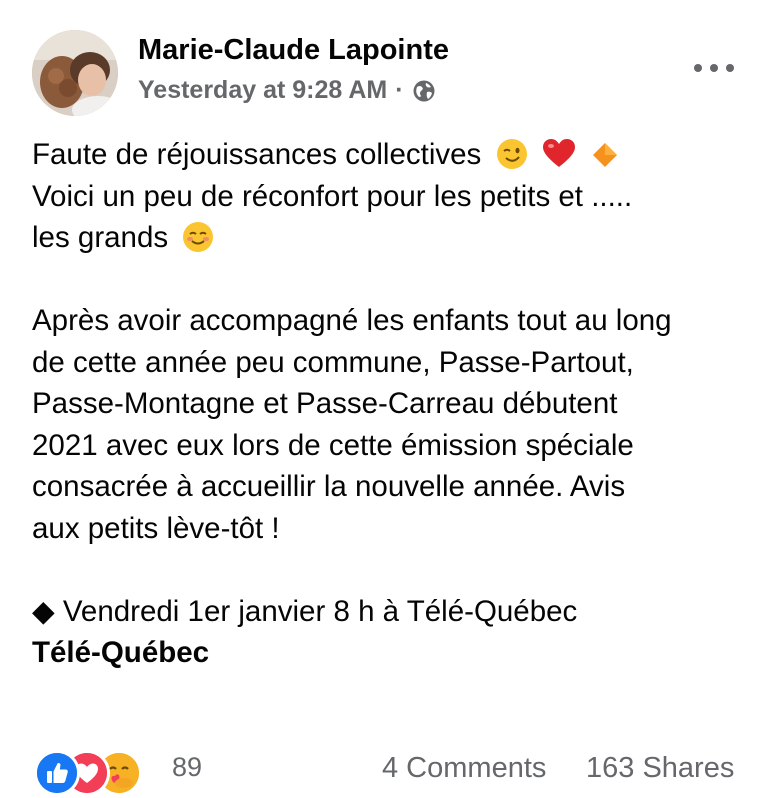  What do you see at coordinates (262, 90) in the screenshot?
I see `post-timestamp: Yesterday at 9:28 AM` at bounding box center [262, 90].